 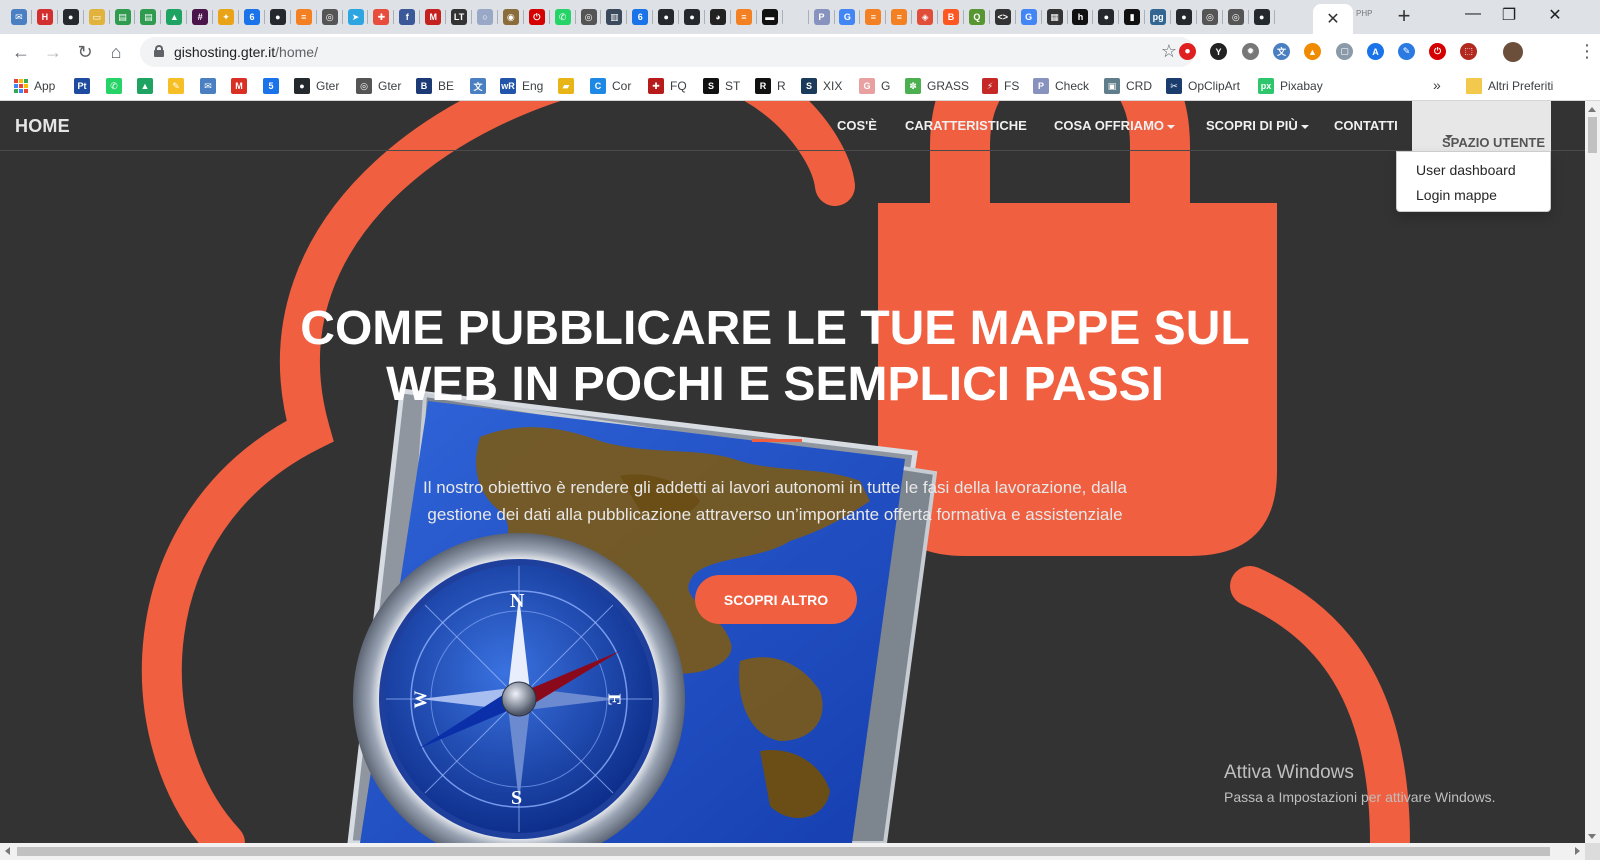 I want to click on active-tab: ✕, so click(x=1333, y=19).